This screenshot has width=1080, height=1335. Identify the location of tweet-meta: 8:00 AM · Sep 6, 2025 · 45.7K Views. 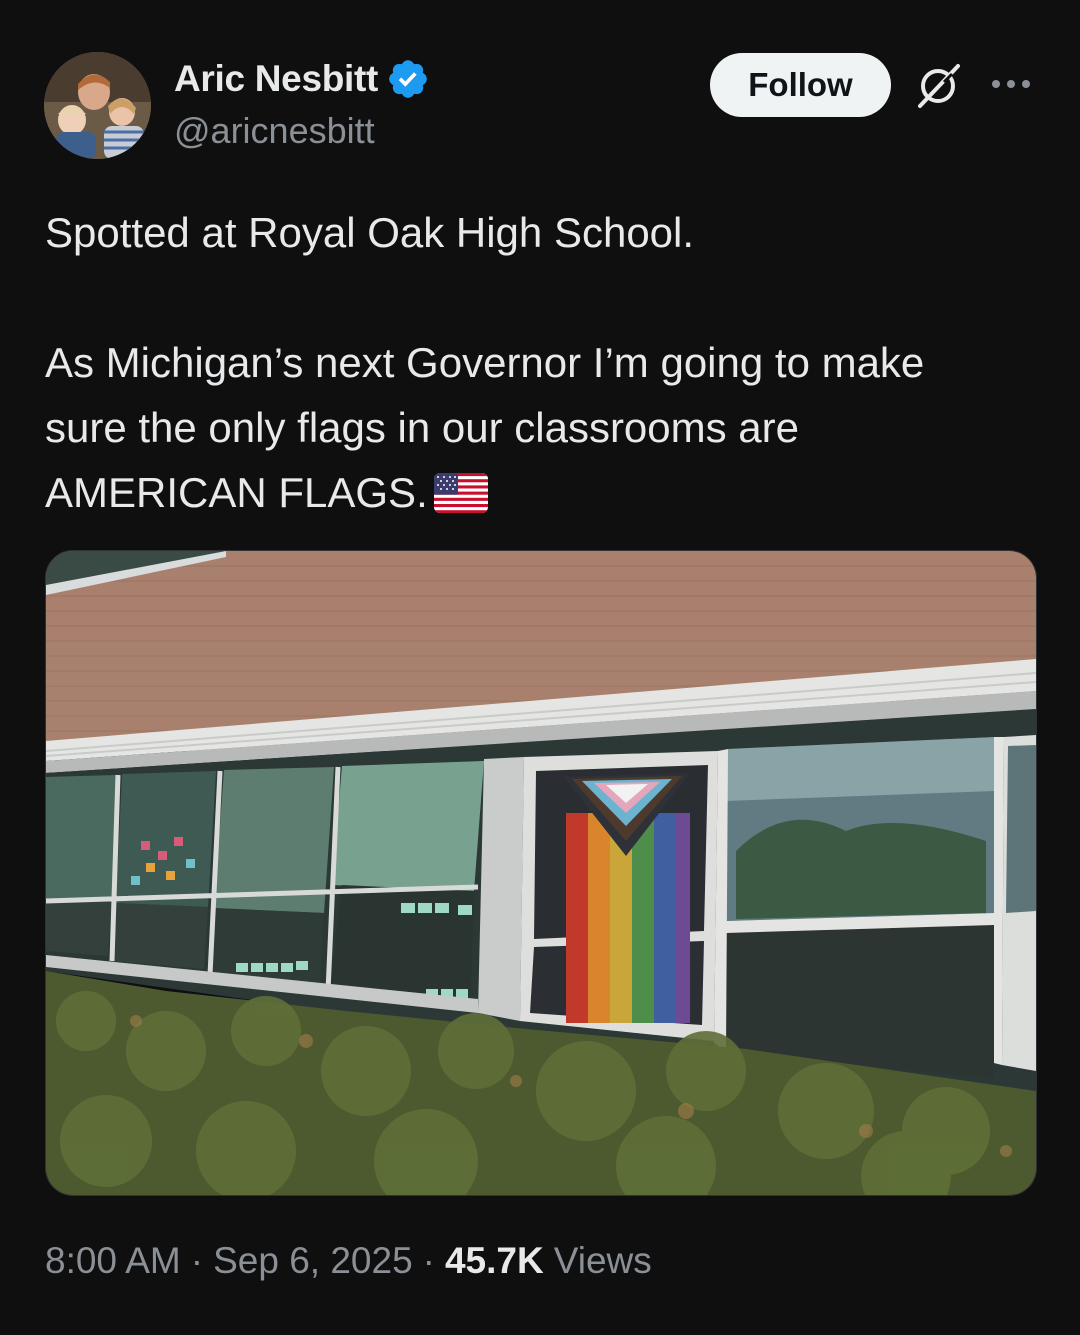
(348, 1261).